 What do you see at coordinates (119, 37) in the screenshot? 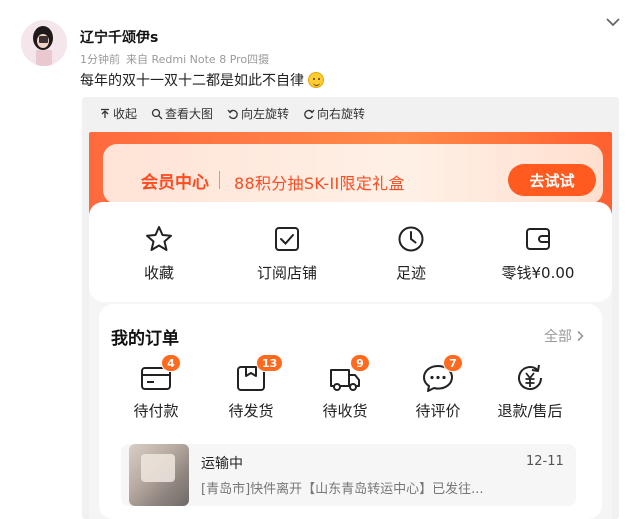
I see `username: 辽宁千颂伊s` at bounding box center [119, 37].